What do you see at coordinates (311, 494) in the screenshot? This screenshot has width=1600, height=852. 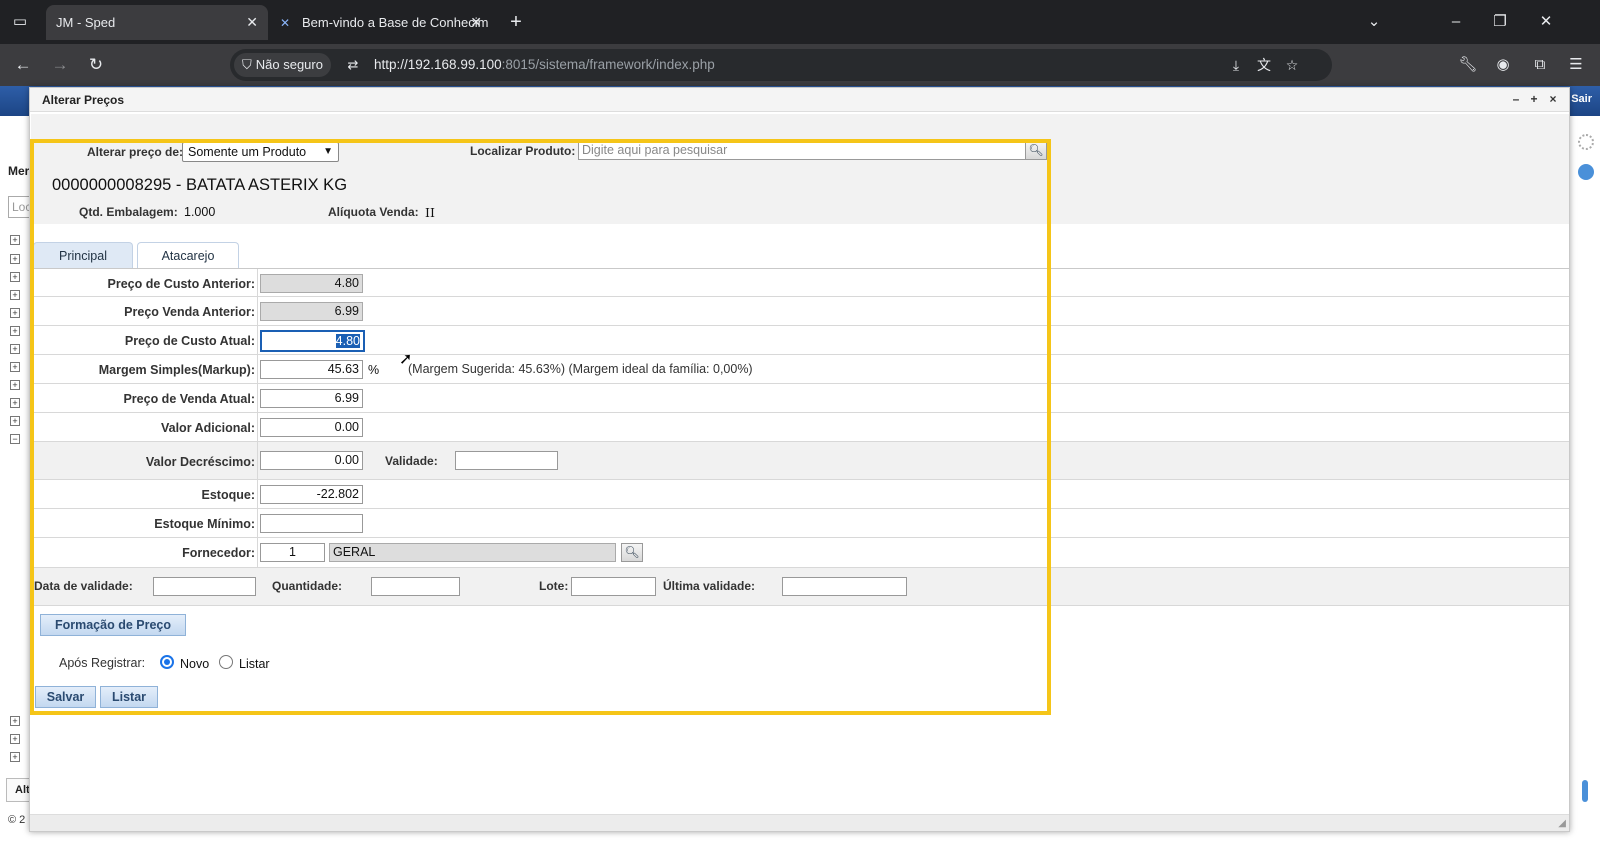 I see `estoque-input: -22.802` at bounding box center [311, 494].